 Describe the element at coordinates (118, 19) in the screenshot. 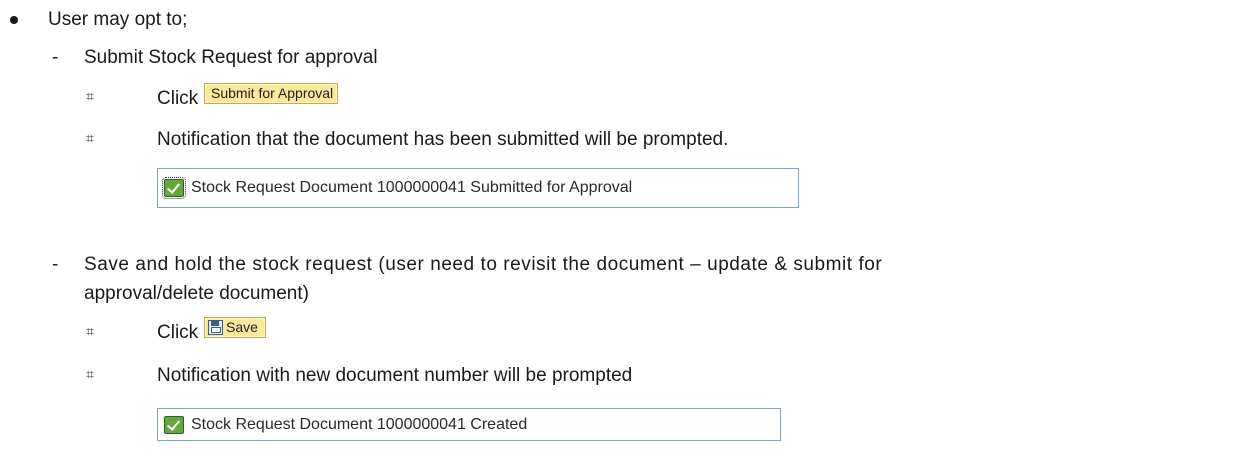

I see `intro-text: User may opt to;` at that location.